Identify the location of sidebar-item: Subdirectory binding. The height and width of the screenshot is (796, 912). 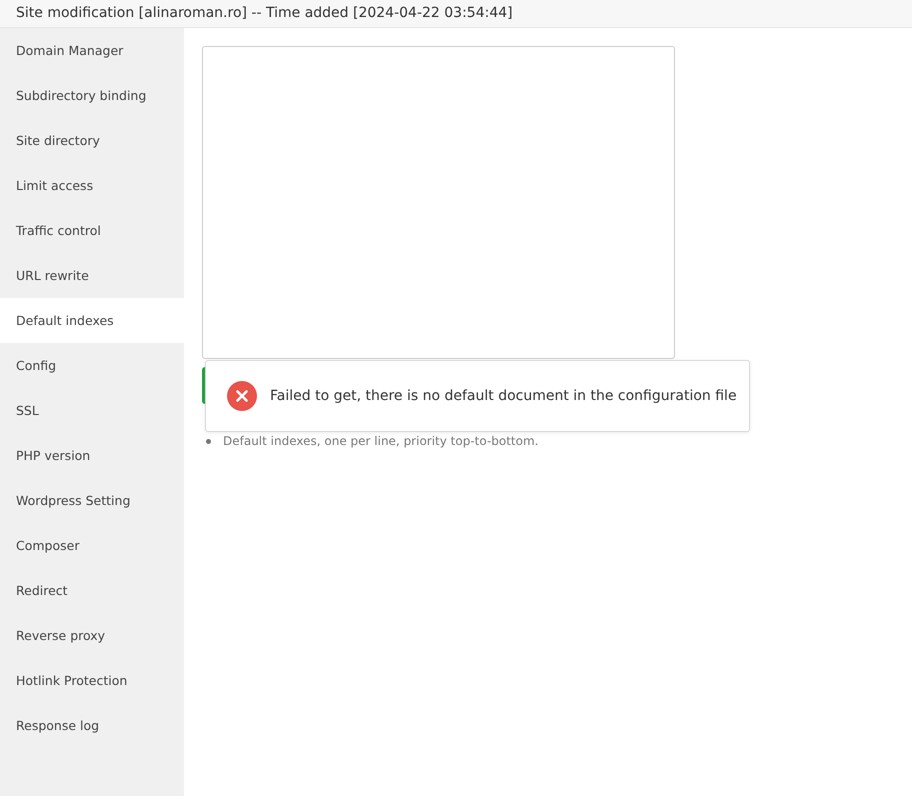
(92, 95).